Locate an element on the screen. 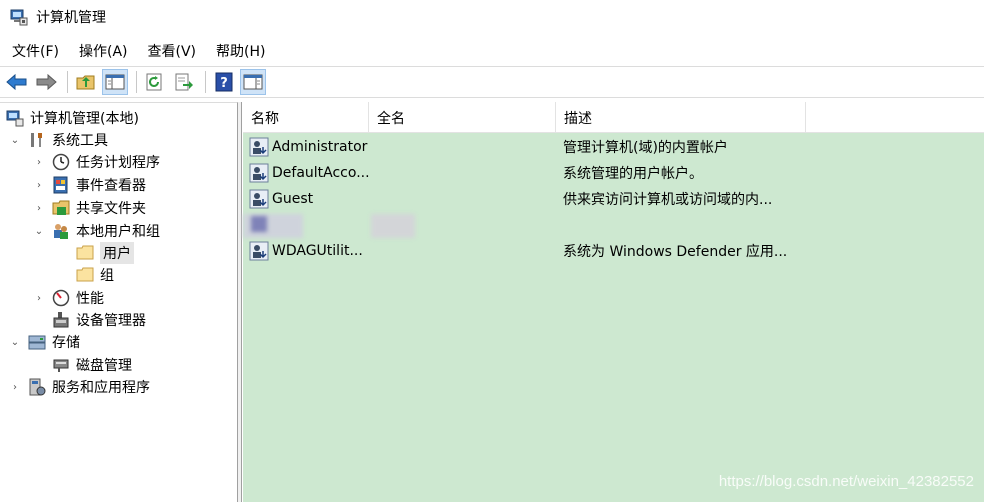 Image resolution: width=984 pixels, height=502 pixels. tree-item-services-apps: › 服务和应用程序 is located at coordinates (79, 387).